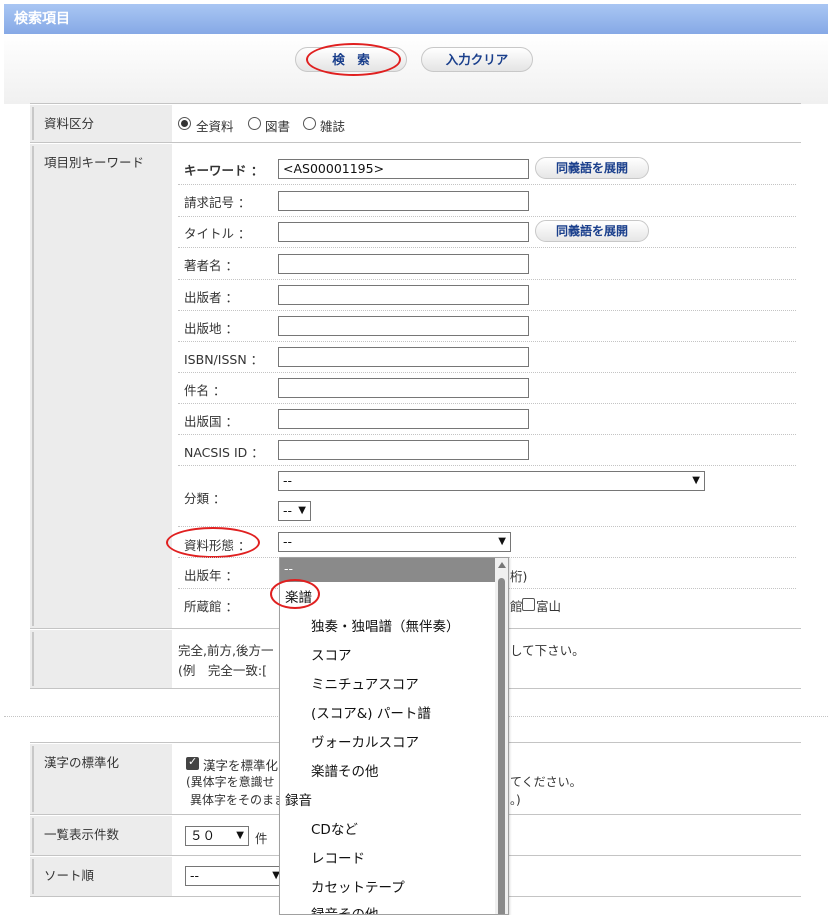 This screenshot has width=828, height=915. I want to click on note-line1-a: 完全,前方,後方一, so click(226, 650).